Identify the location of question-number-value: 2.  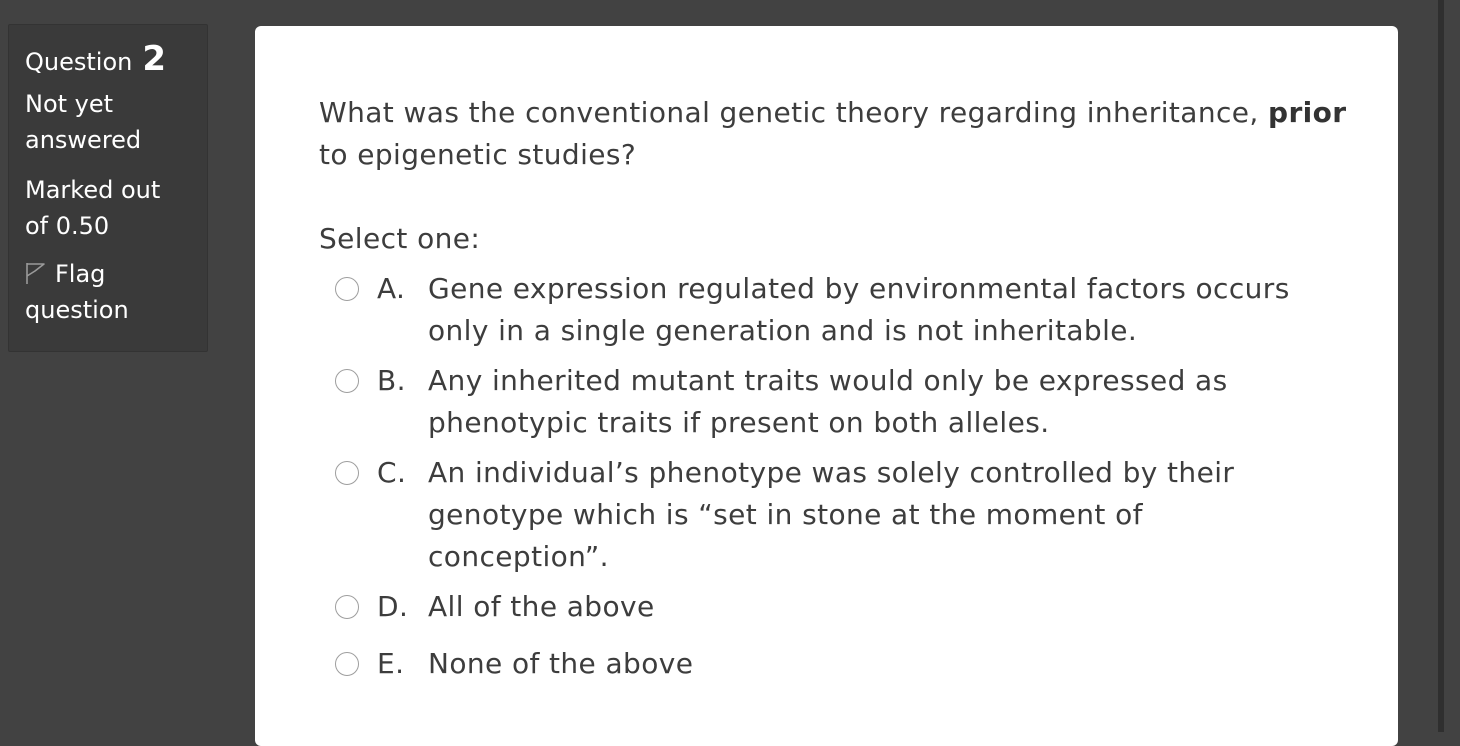
(154, 59).